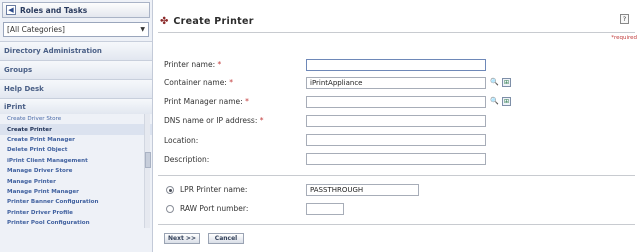  What do you see at coordinates (226, 238) in the screenshot?
I see `cancel-button: Cancel` at bounding box center [226, 238].